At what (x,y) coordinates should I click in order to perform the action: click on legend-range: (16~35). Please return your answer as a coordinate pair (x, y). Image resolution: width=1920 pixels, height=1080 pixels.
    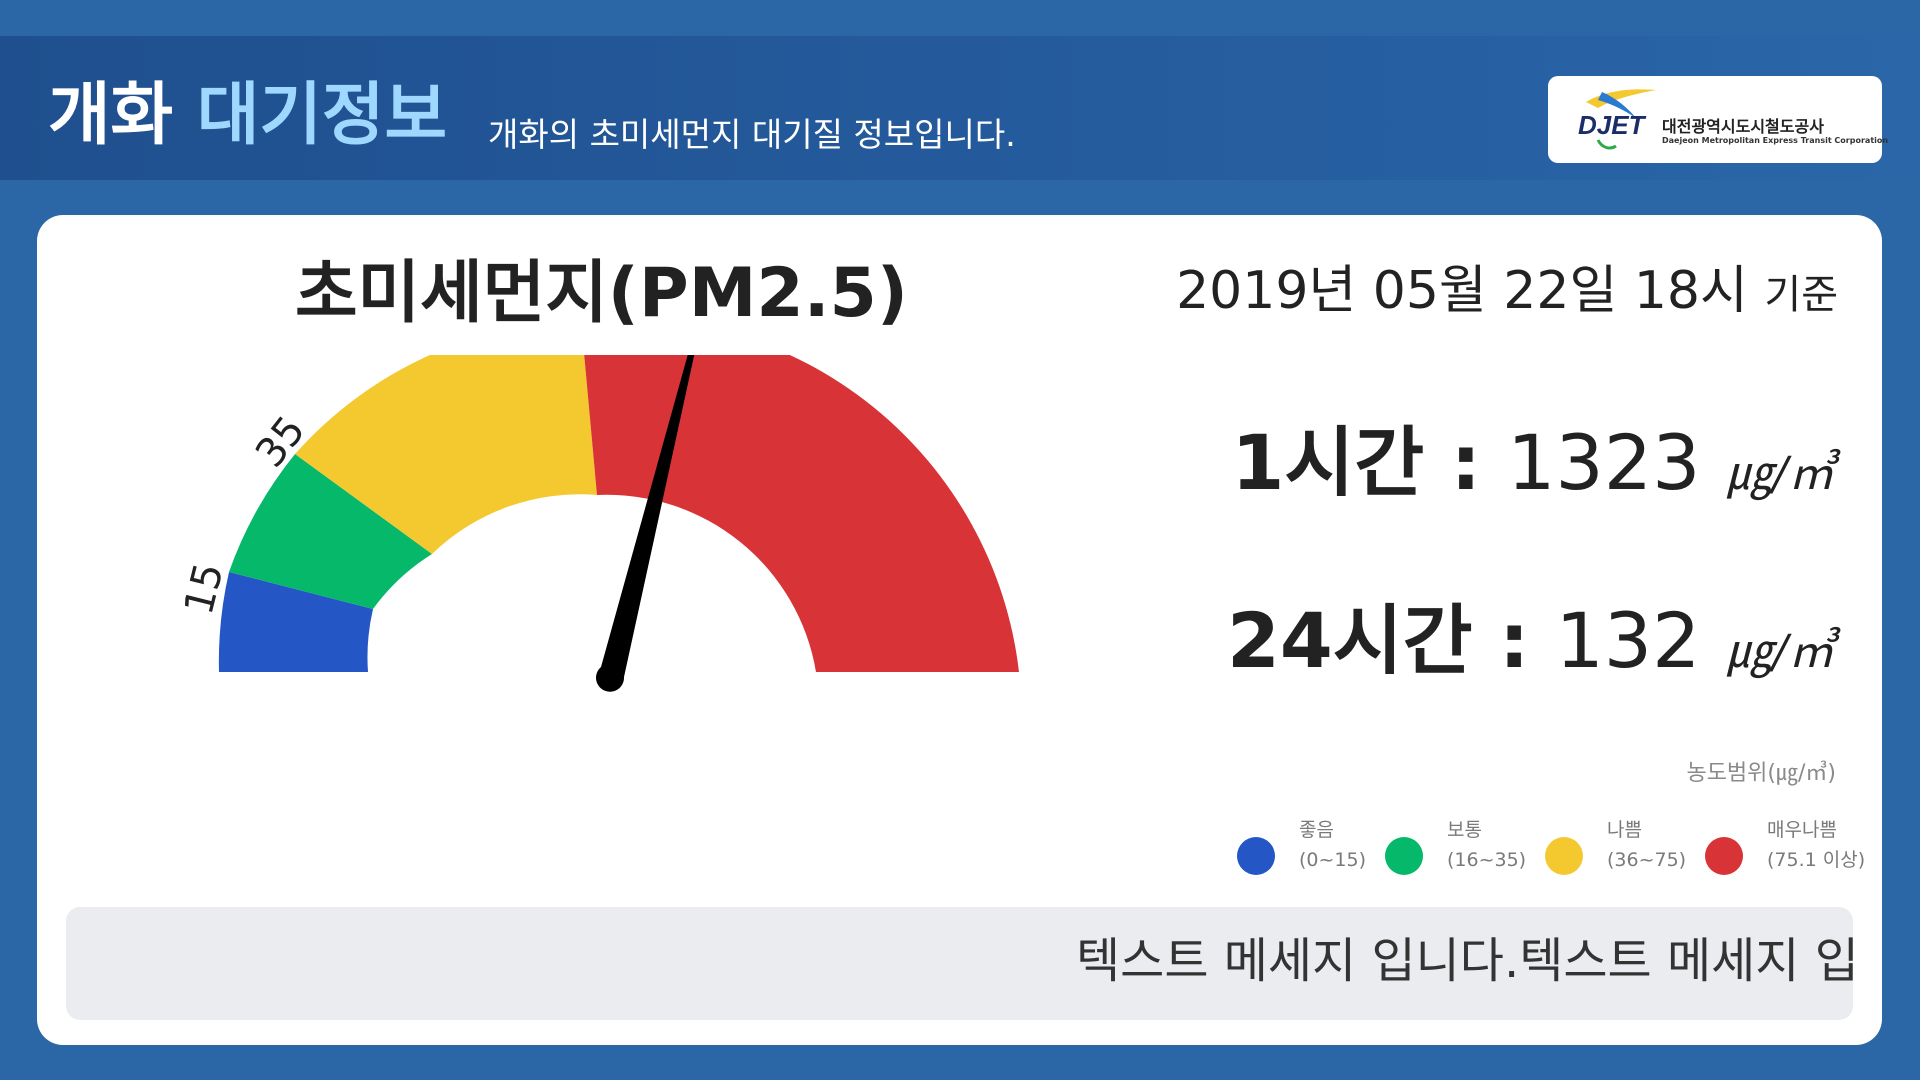
    Looking at the image, I should click on (1487, 860).